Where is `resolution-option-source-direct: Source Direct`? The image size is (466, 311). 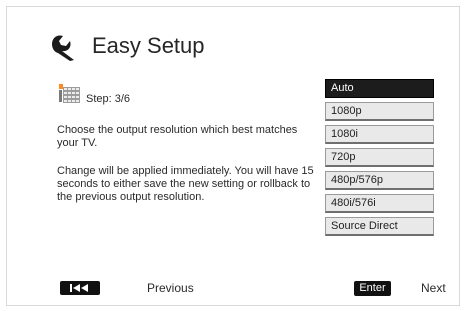
resolution-option-source-direct: Source Direct is located at coordinates (379, 226).